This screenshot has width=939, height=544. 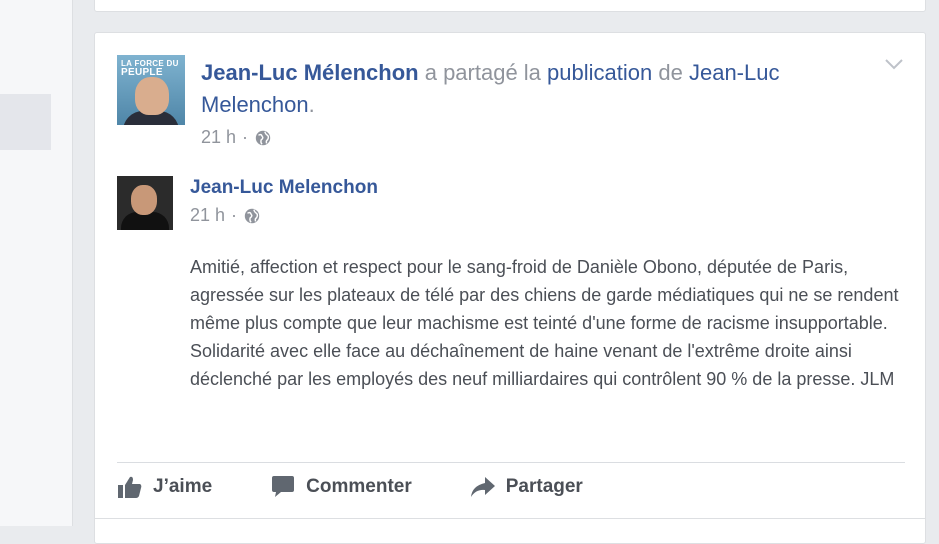 What do you see at coordinates (145, 203) in the screenshot?
I see `original-author-avatar` at bounding box center [145, 203].